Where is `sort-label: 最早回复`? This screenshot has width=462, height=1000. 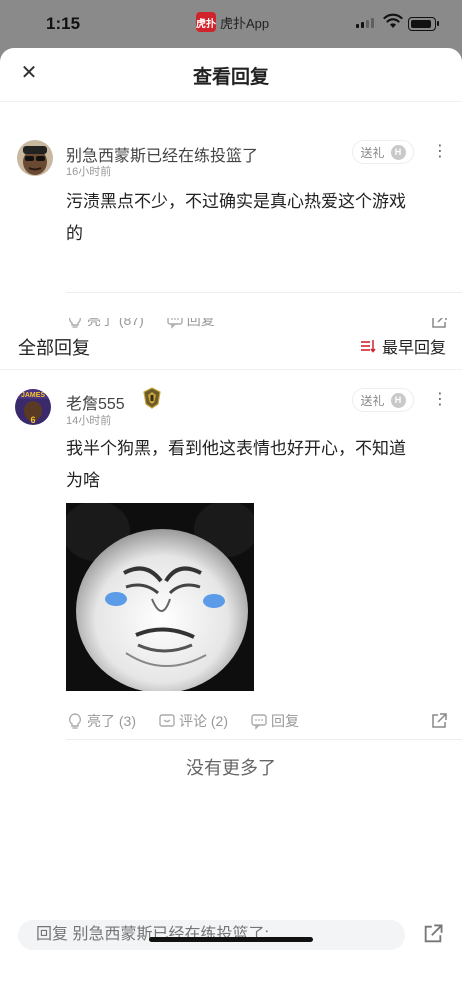
sort-label: 最早回复 is located at coordinates (413, 348).